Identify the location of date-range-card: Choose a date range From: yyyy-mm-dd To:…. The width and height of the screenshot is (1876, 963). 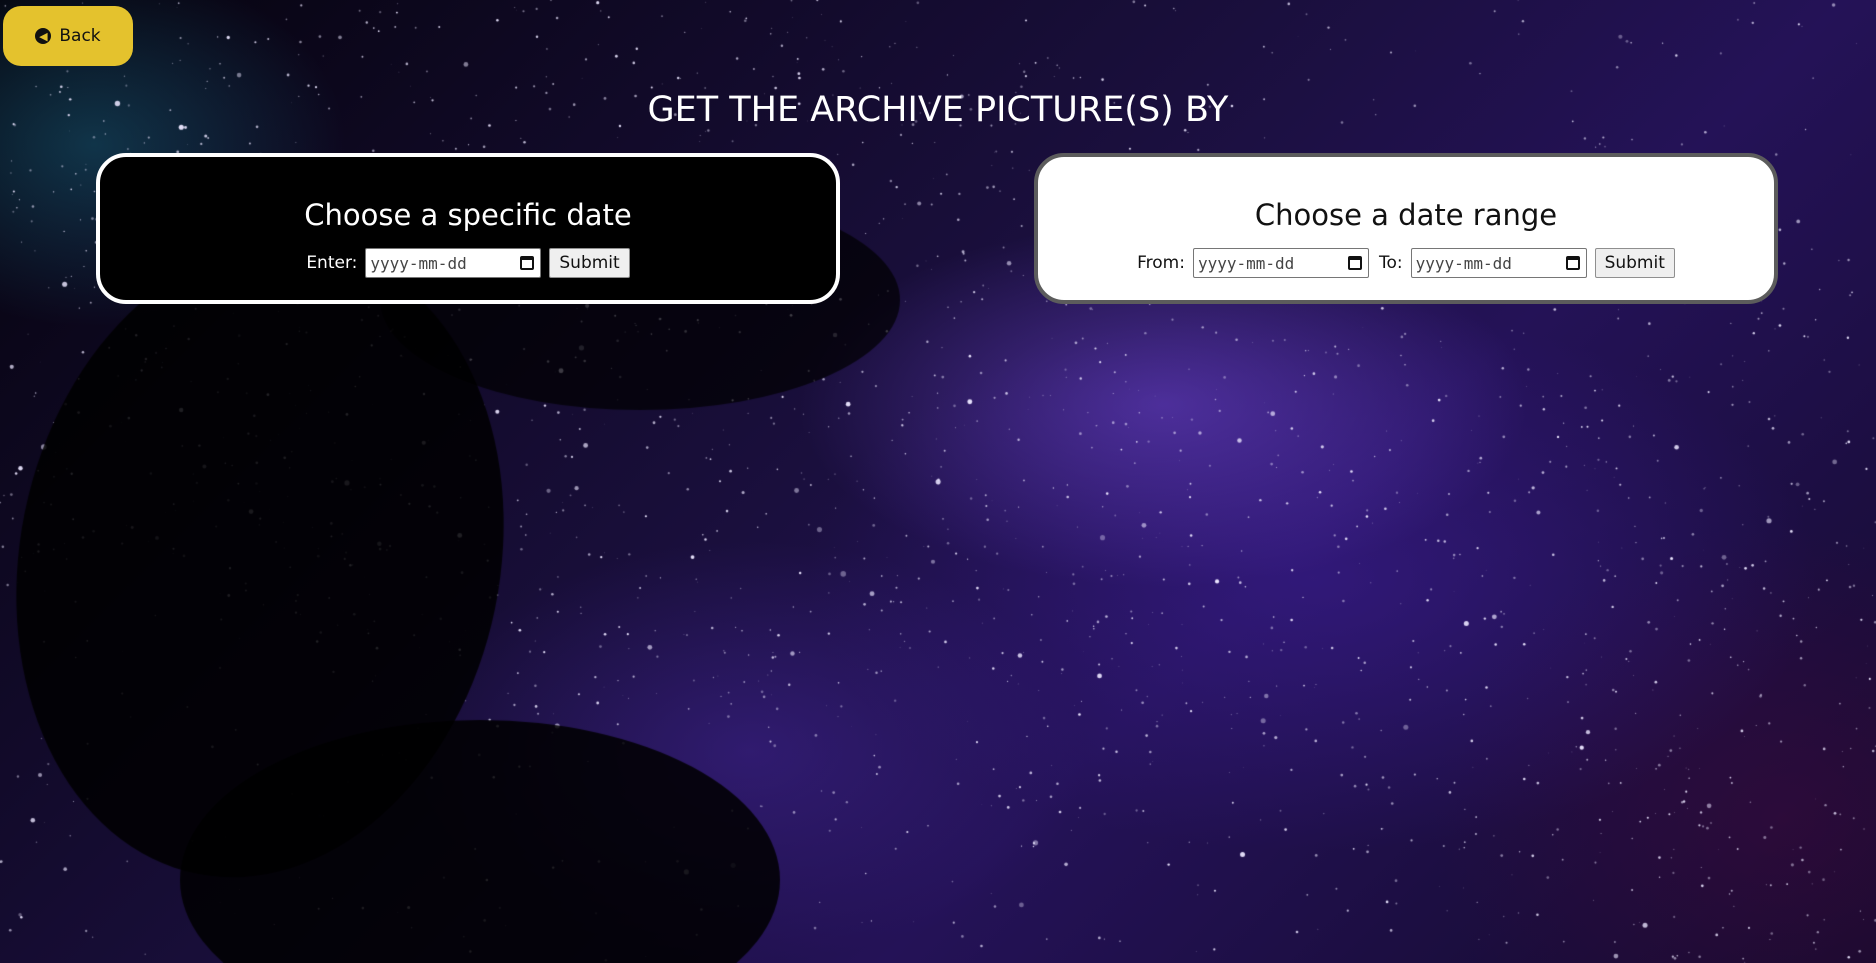
(1406, 228).